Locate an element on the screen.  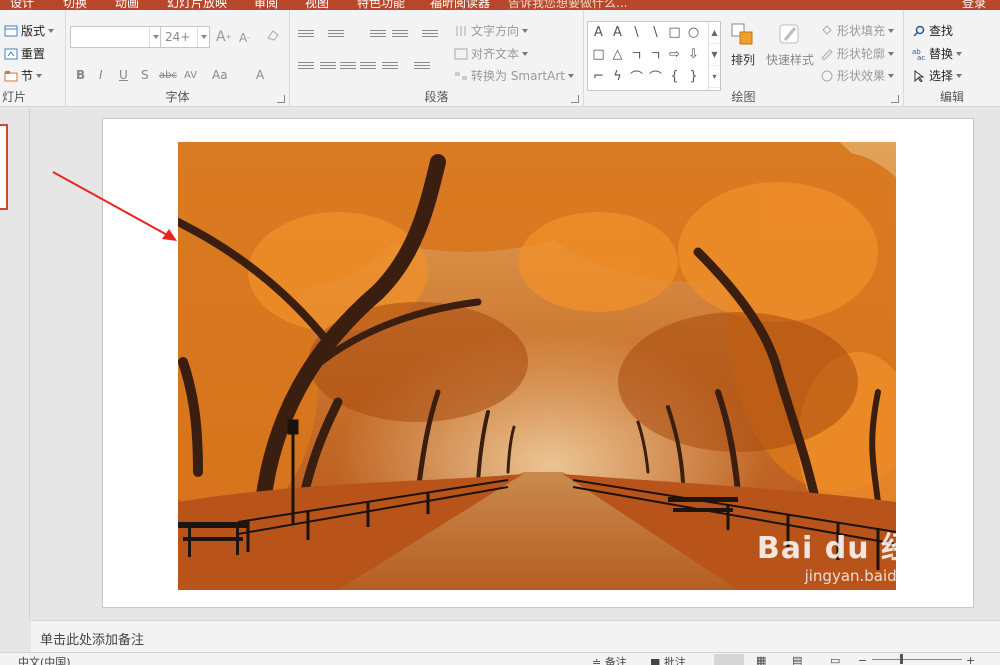
smartart-button: 转换为 SmartArt is located at coordinates (514, 75).